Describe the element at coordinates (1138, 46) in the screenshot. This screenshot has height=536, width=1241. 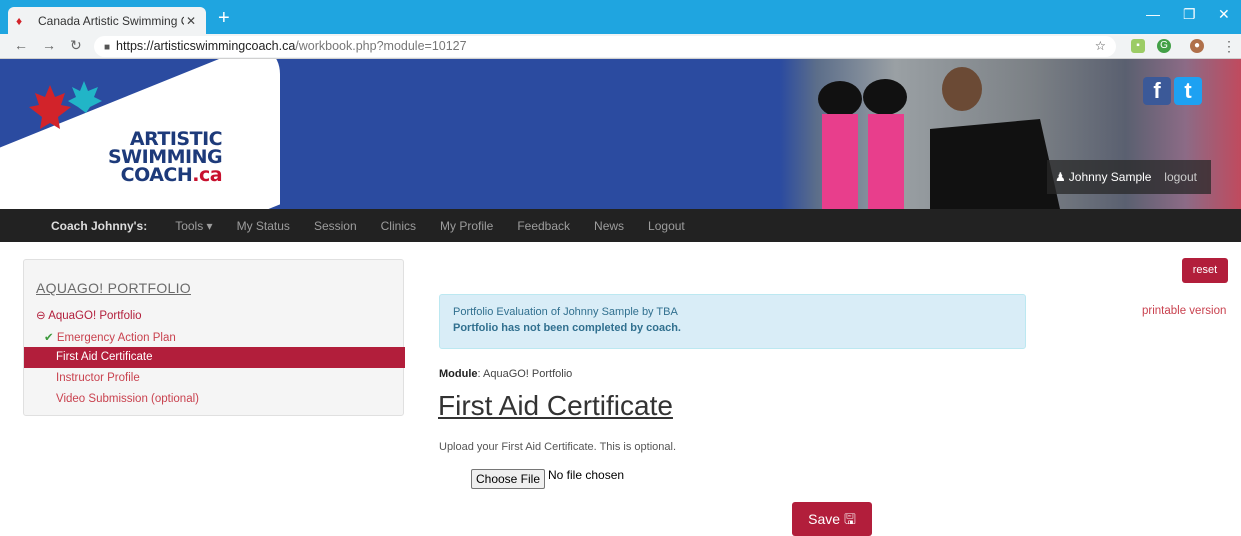
I see `extension-icon: ▪` at that location.